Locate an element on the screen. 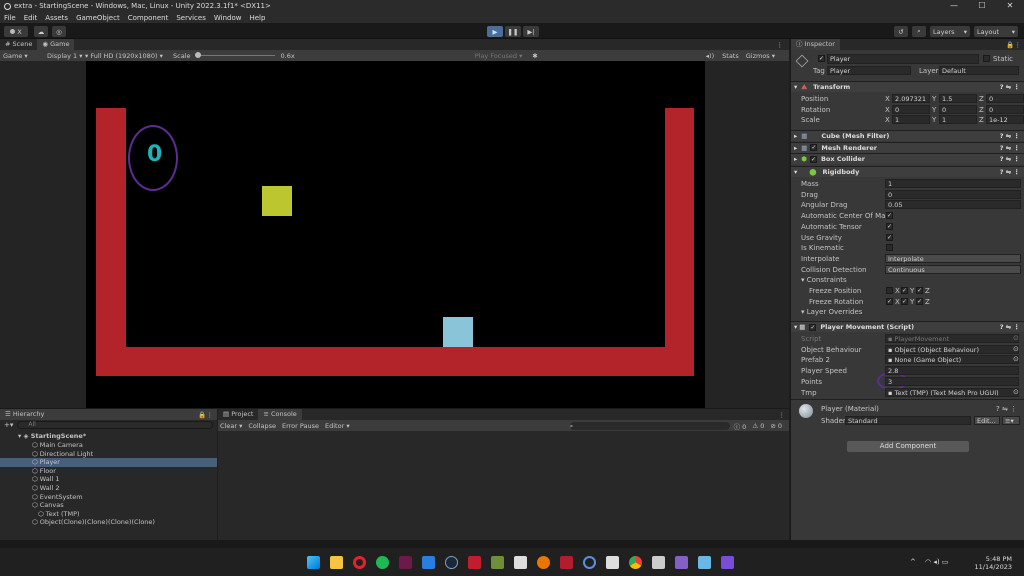 The height and width of the screenshot is (576, 1024). rigidbody-checkbox: ✓ is located at coordinates (889, 226).